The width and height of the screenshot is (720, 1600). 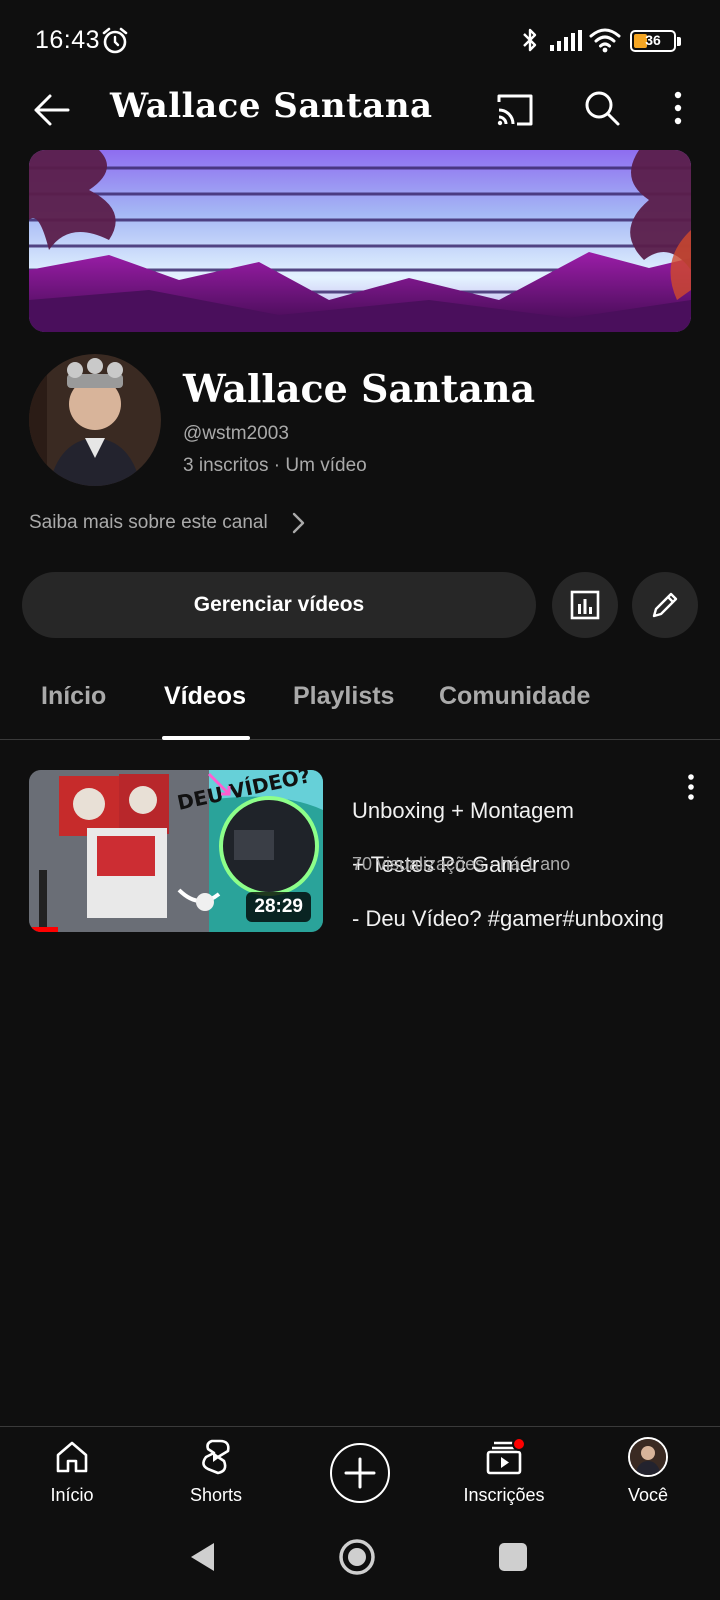 I want to click on battery-icon: 36, so click(x=653, y=41).